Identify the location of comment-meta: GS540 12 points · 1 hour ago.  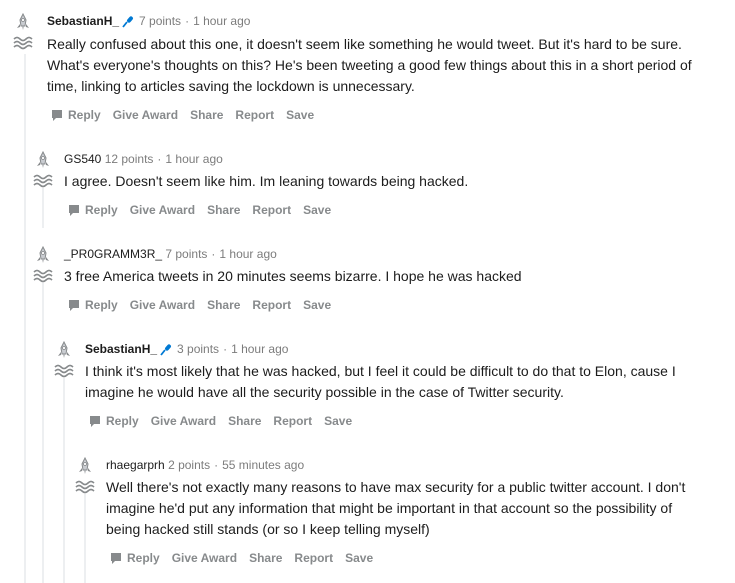
(143, 159).